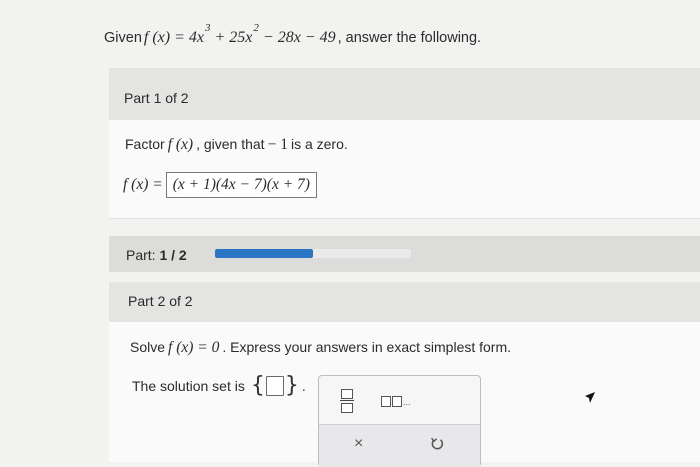 The height and width of the screenshot is (467, 700). I want to click on part2-title: Part 2 of 2, so click(160, 301).